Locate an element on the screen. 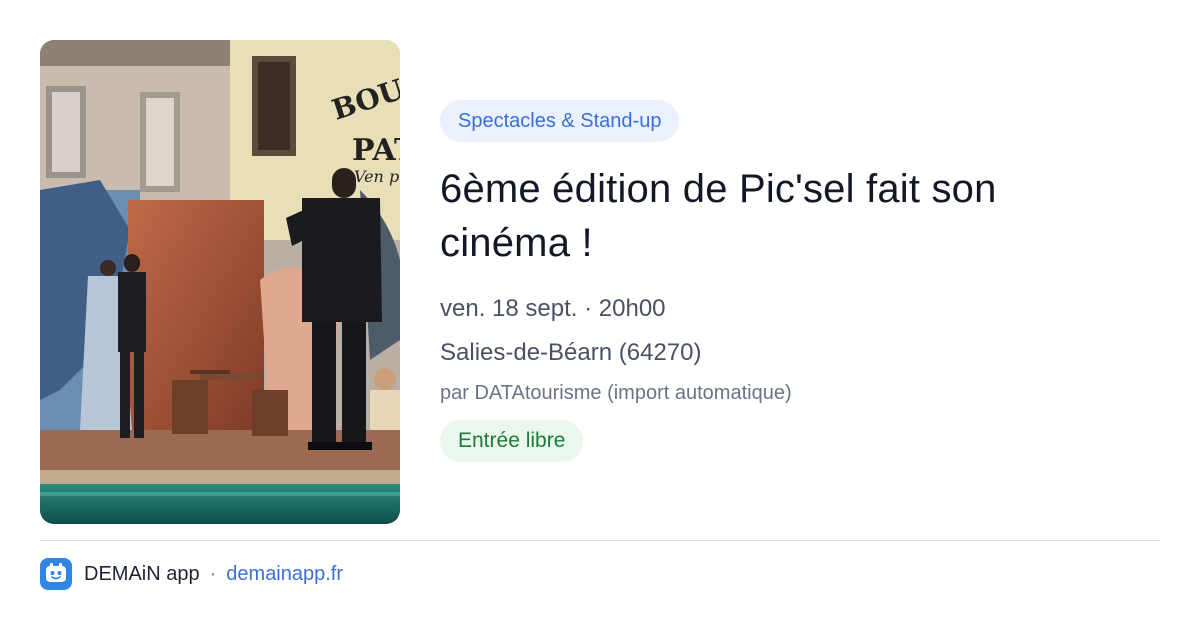 The height and width of the screenshot is (630, 1200). demain-app-logo-icon is located at coordinates (56, 574).